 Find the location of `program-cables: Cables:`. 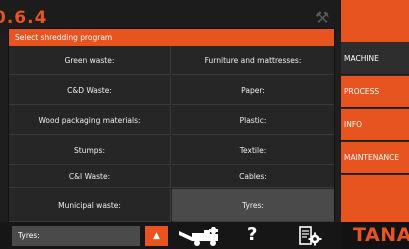

program-cables: Cables: is located at coordinates (253, 177).